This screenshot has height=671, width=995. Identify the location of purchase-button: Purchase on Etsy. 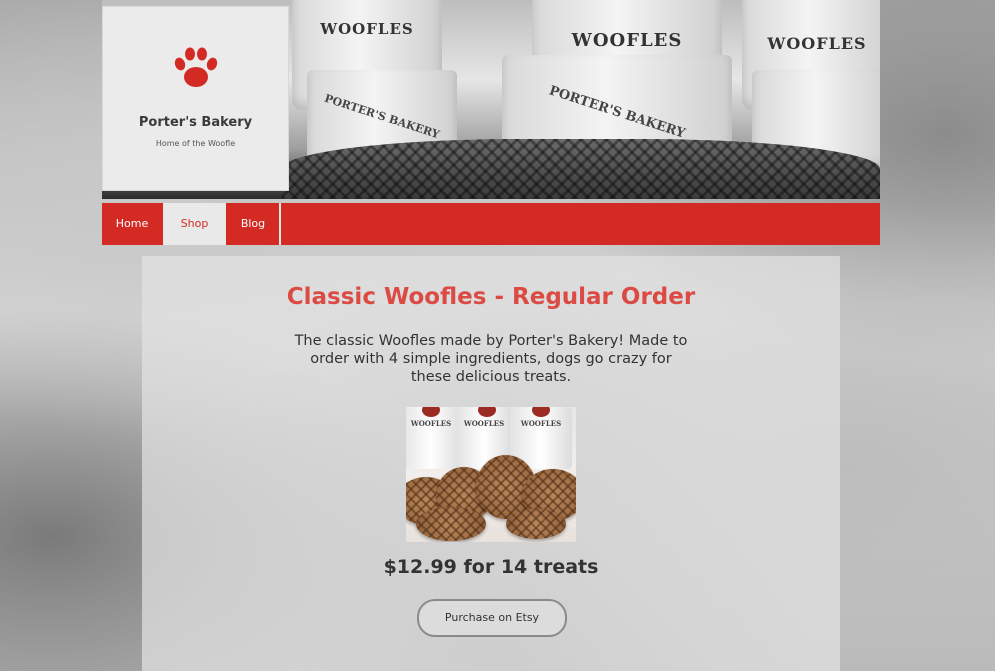
(492, 618).